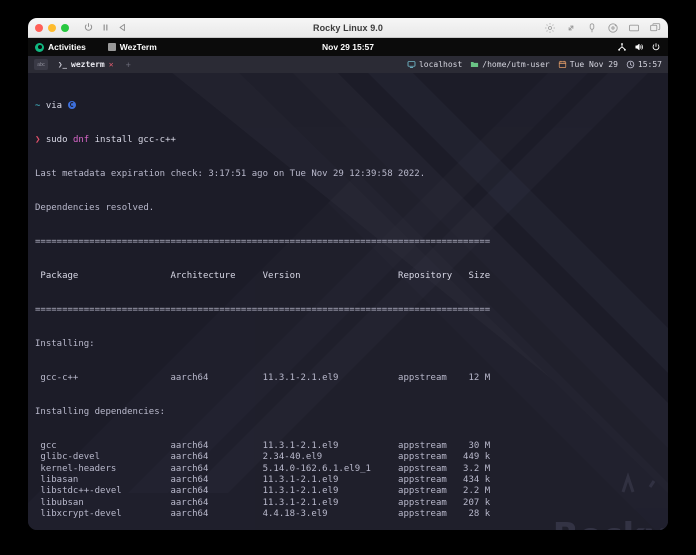  I want to click on date-label: Tue Nov 29, so click(593, 64).